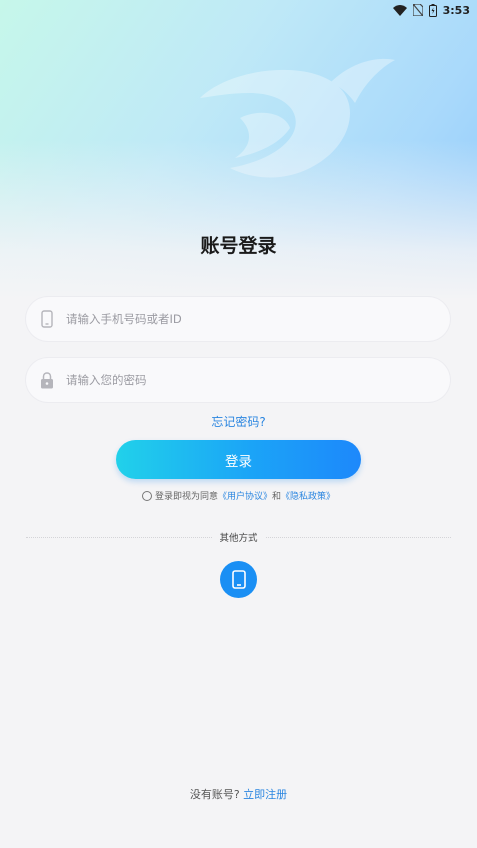 This screenshot has width=477, height=848. I want to click on no-account-text: 没有账号?, so click(214, 794).